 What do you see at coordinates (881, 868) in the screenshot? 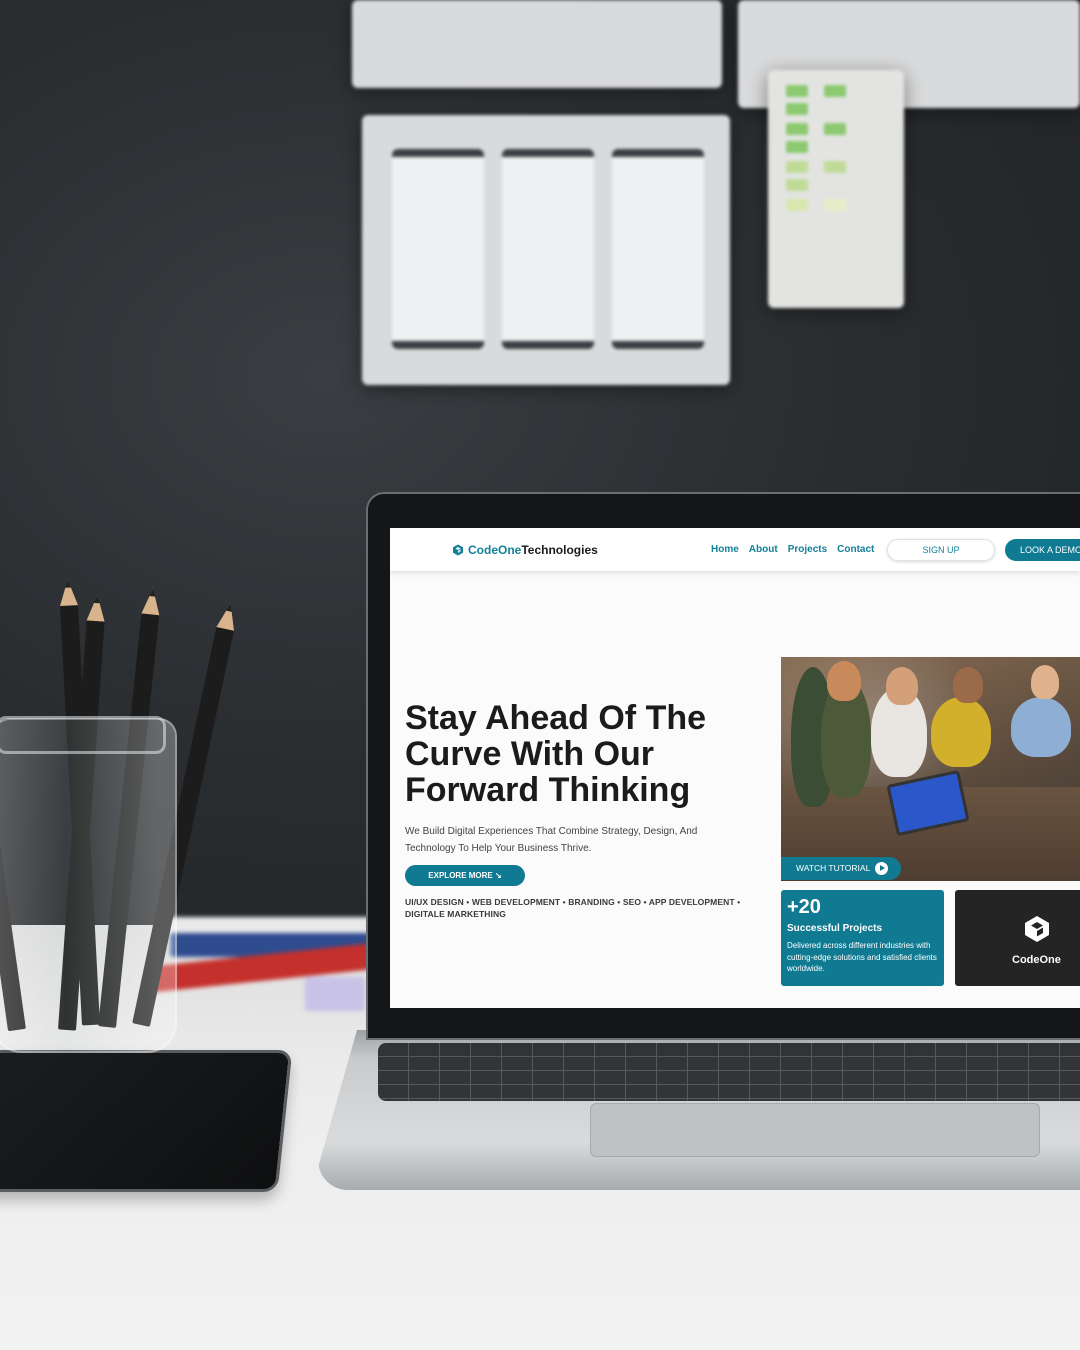
I see `play-icon` at bounding box center [881, 868].